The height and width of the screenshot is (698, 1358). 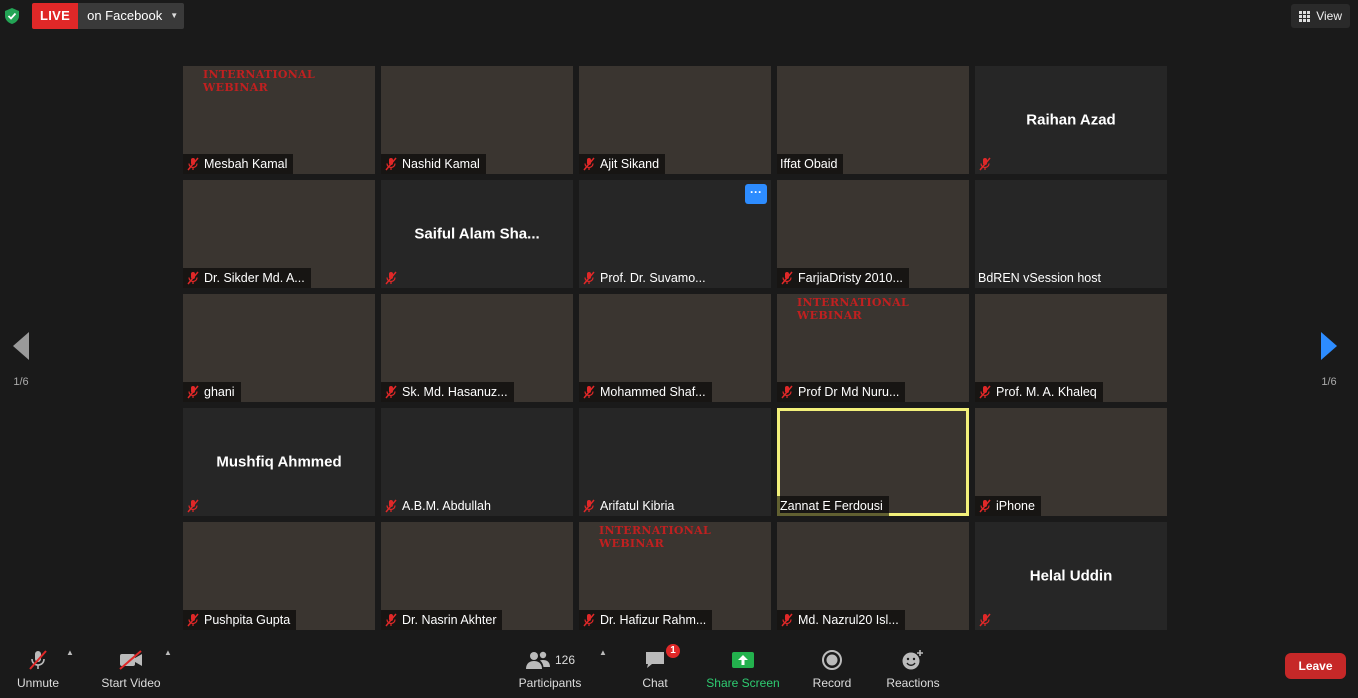 What do you see at coordinates (658, 658) in the screenshot?
I see `chat-icon-wrap: 1` at bounding box center [658, 658].